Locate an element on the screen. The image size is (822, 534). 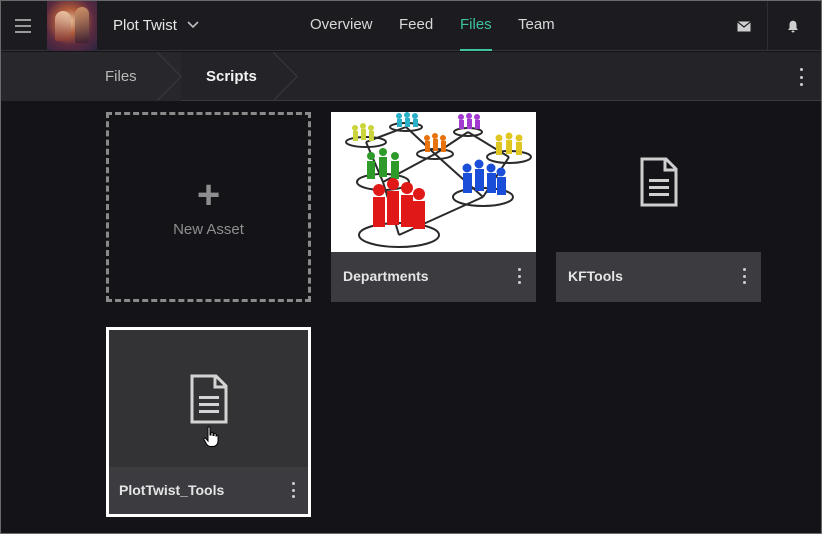
plus-icon: + is located at coordinates (208, 194).